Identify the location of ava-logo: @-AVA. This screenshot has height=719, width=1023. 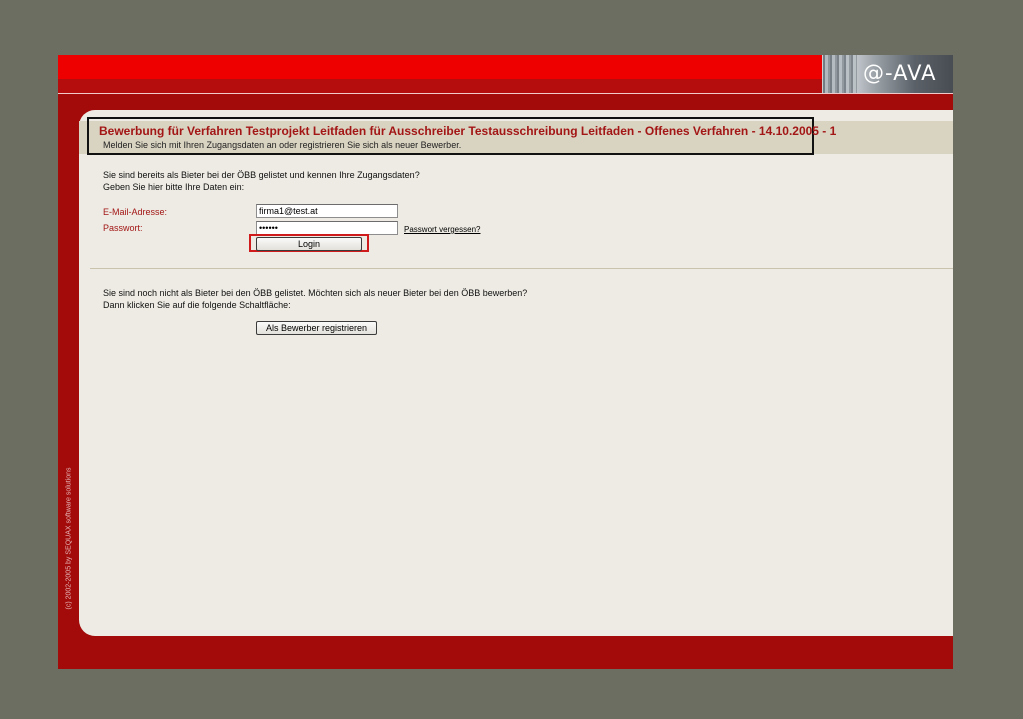
(887, 74).